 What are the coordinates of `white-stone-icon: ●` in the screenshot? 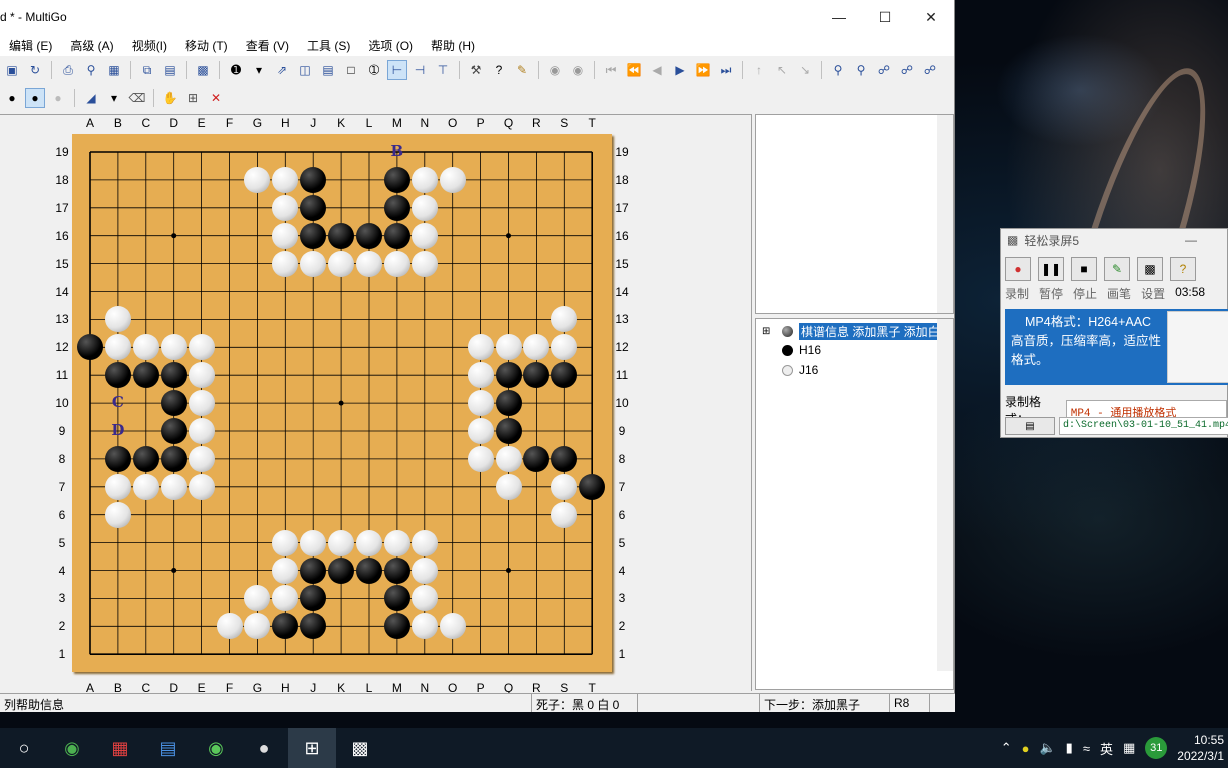 It's located at (58, 98).